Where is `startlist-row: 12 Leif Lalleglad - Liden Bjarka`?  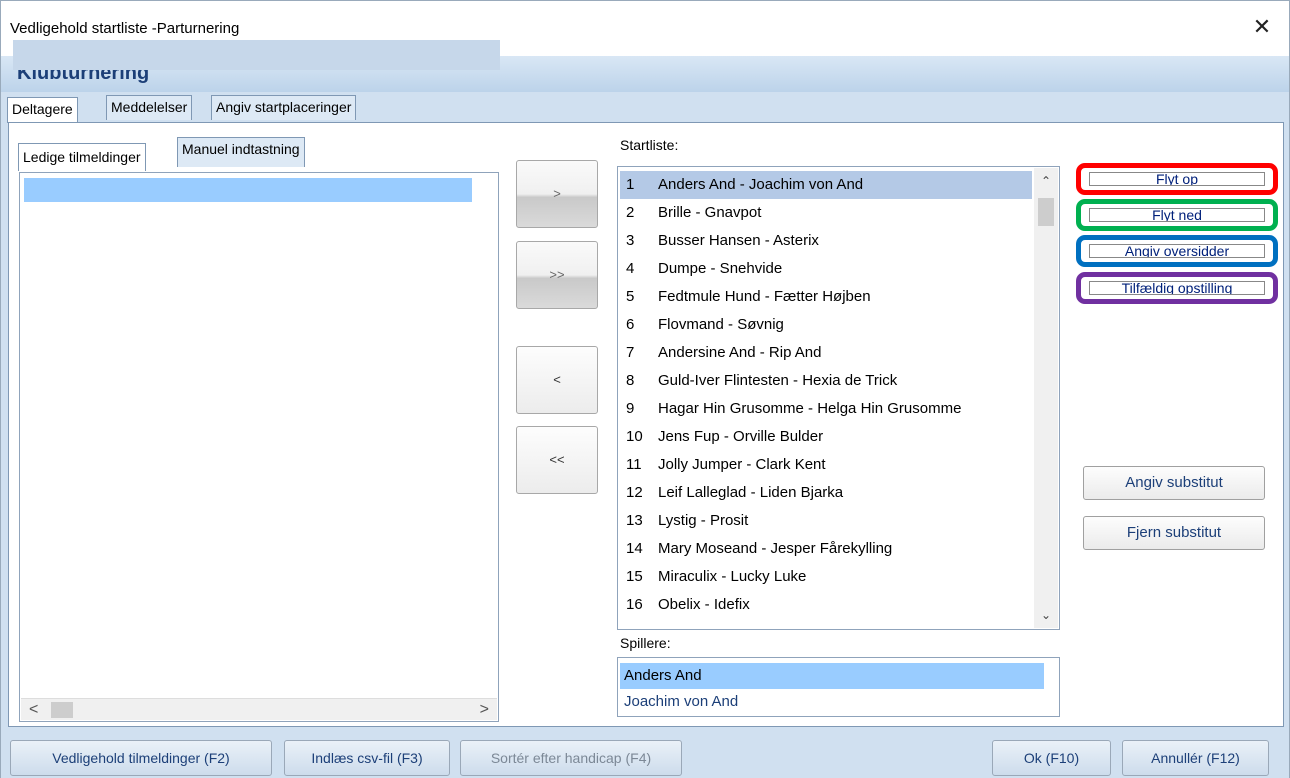
startlist-row: 12 Leif Lalleglad - Liden Bjarka is located at coordinates (826, 493).